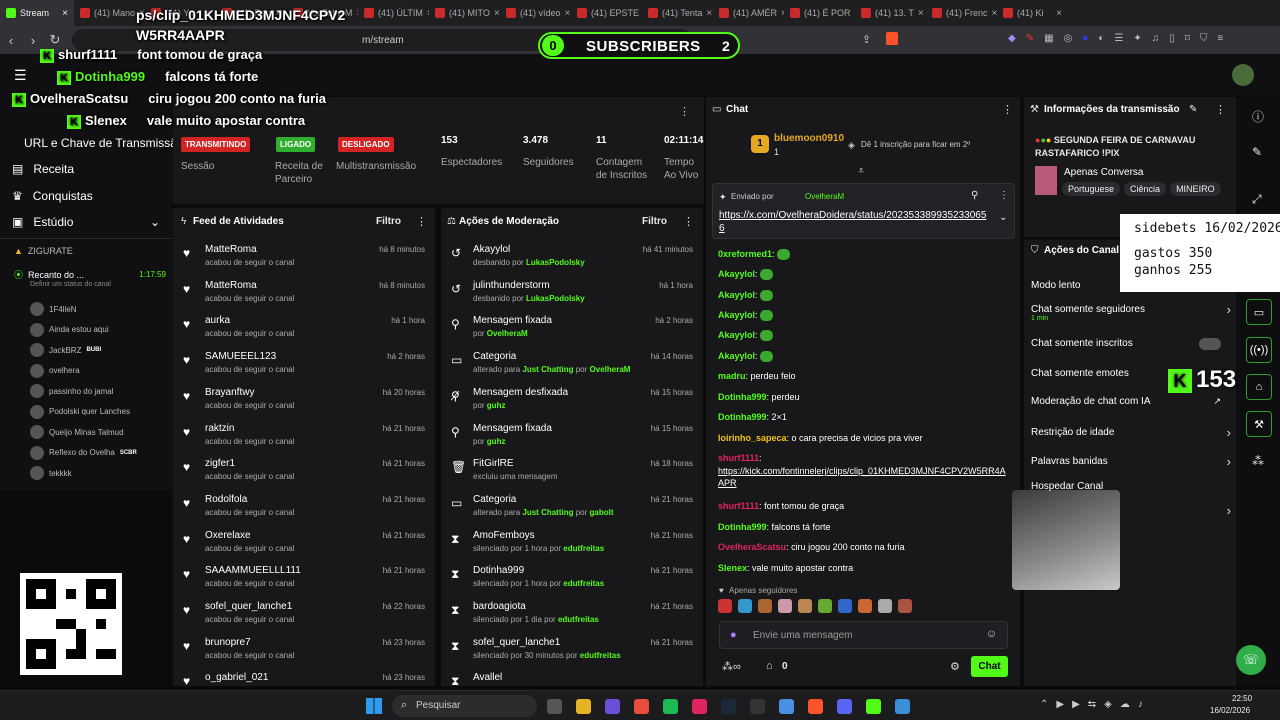 This screenshot has height=720, width=1280. What do you see at coordinates (641, 706) in the screenshot?
I see `chrome-icon` at bounding box center [641, 706].